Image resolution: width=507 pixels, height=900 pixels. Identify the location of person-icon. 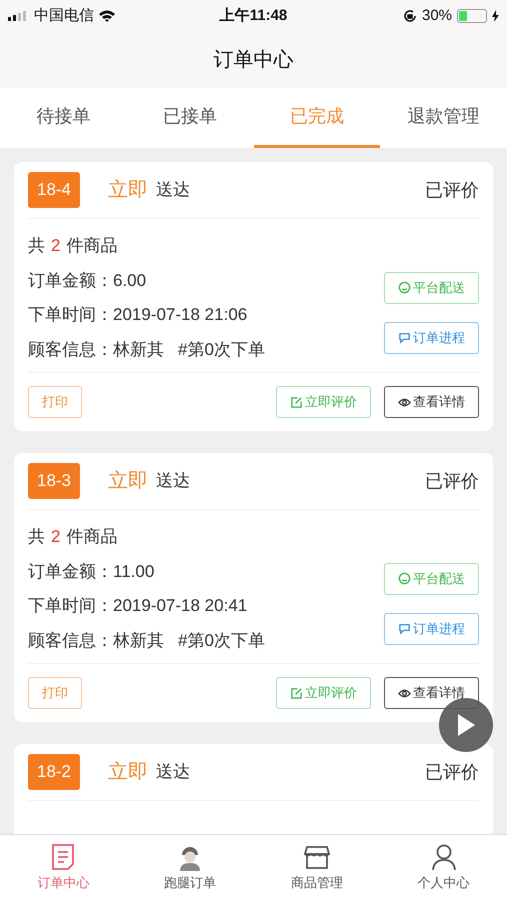
(443, 856).